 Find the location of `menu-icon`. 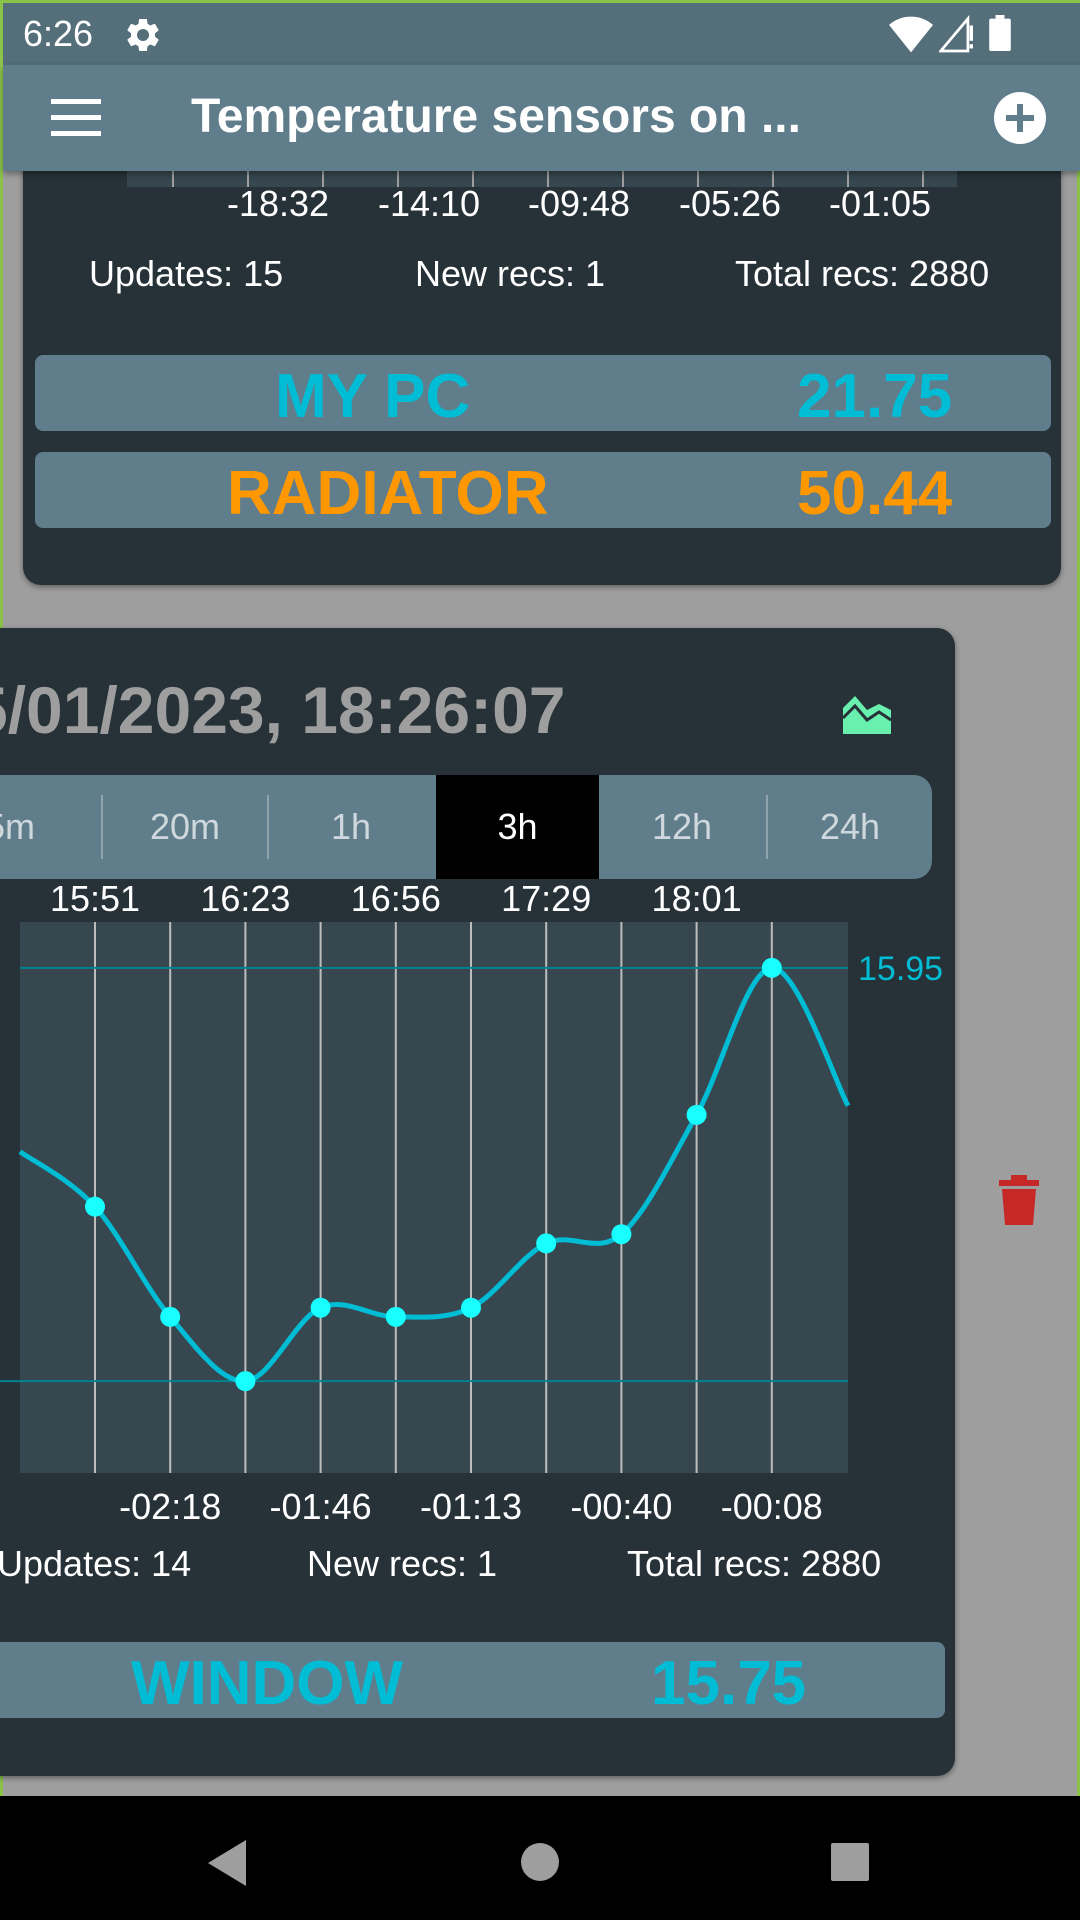

menu-icon is located at coordinates (76, 118).